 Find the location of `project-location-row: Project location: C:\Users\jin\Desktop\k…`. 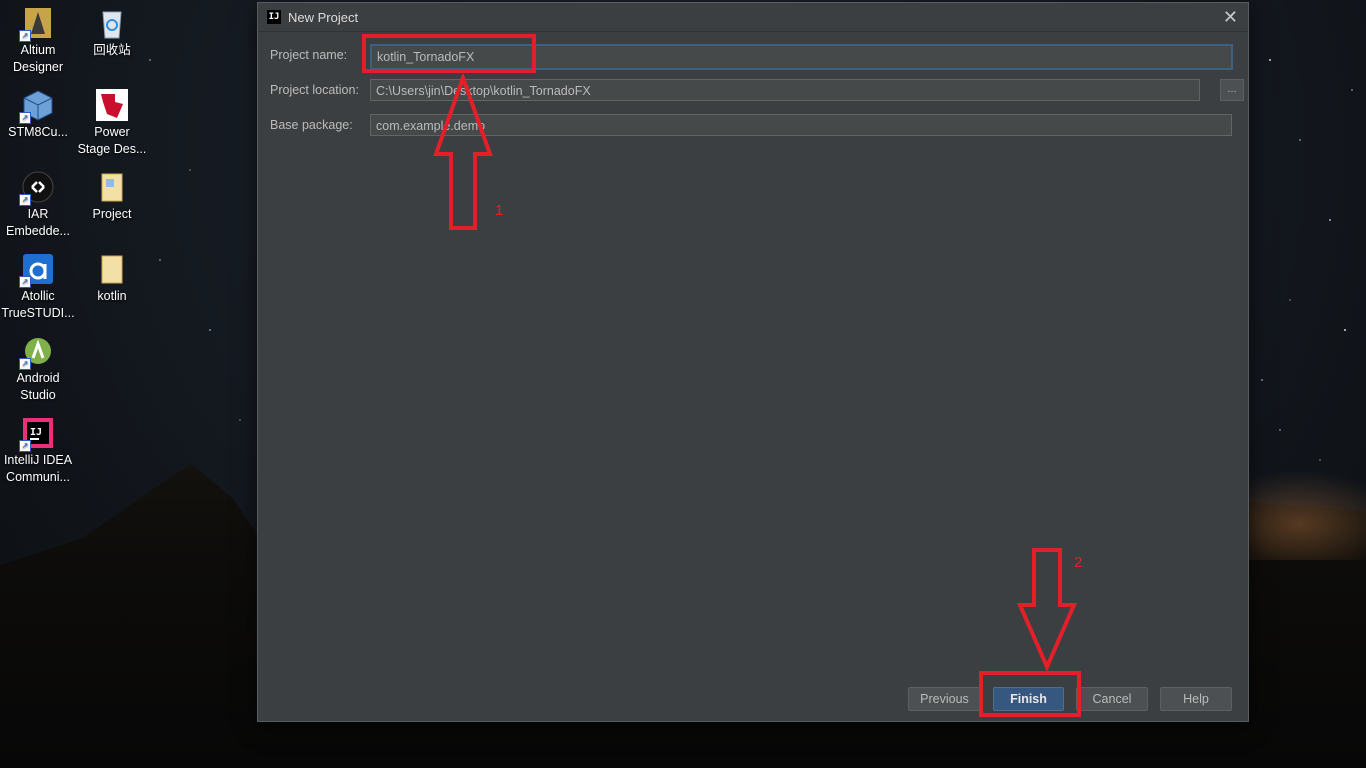

project-location-row: Project location: C:\Users\jin\Desktop\k… is located at coordinates (757, 91).